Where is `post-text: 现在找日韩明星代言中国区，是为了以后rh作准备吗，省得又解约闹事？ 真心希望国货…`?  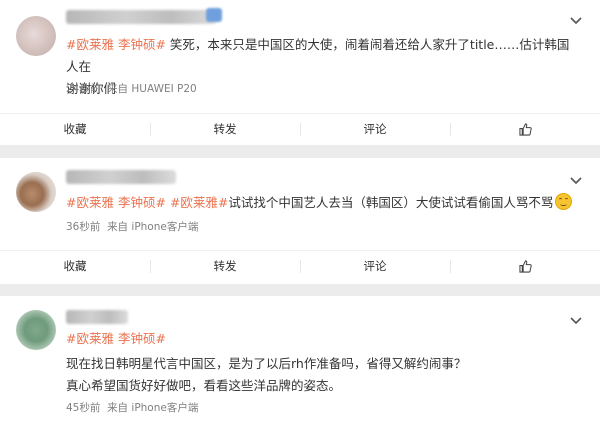 post-text: 现在找日韩明星代言中国区，是为了以后rh作准备吗，省得又解约闹事？ 真心希望国货… is located at coordinates (323, 375).